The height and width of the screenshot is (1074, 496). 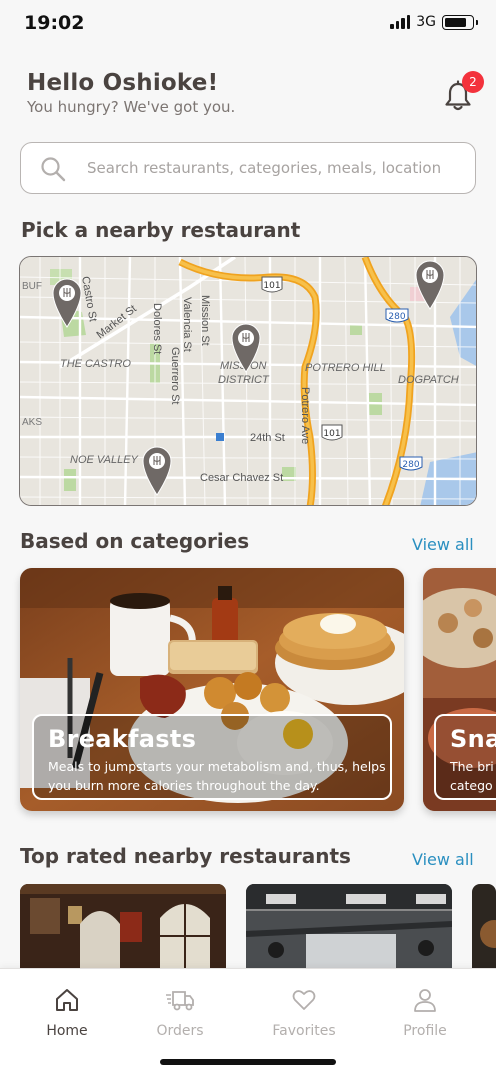 What do you see at coordinates (53, 169) in the screenshot?
I see `search-icon` at bounding box center [53, 169].